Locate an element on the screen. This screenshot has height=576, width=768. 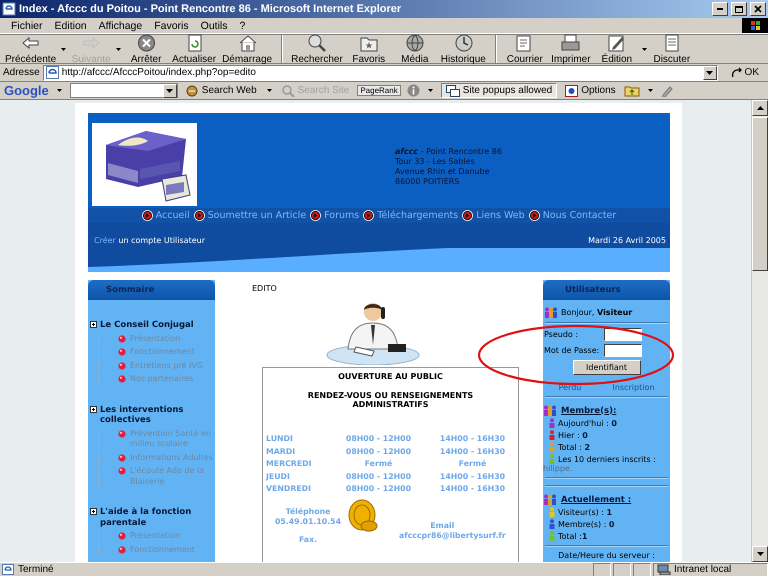
history-icon is located at coordinates (463, 43).